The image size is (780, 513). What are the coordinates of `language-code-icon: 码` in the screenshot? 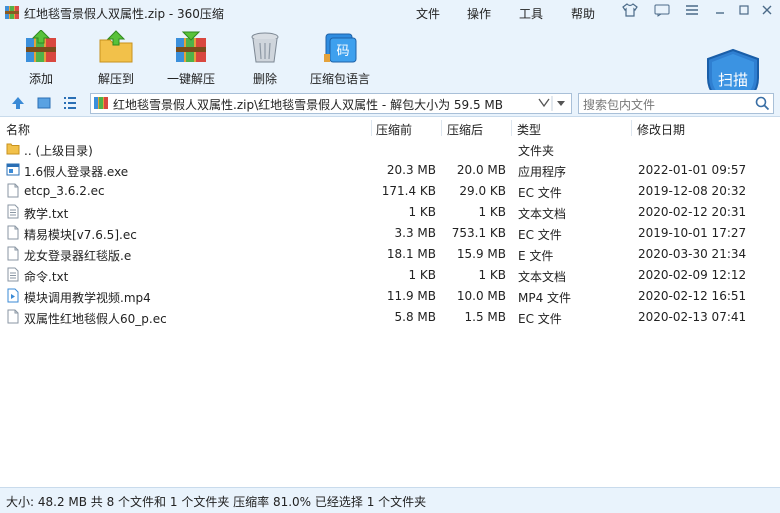 It's located at (340, 48).